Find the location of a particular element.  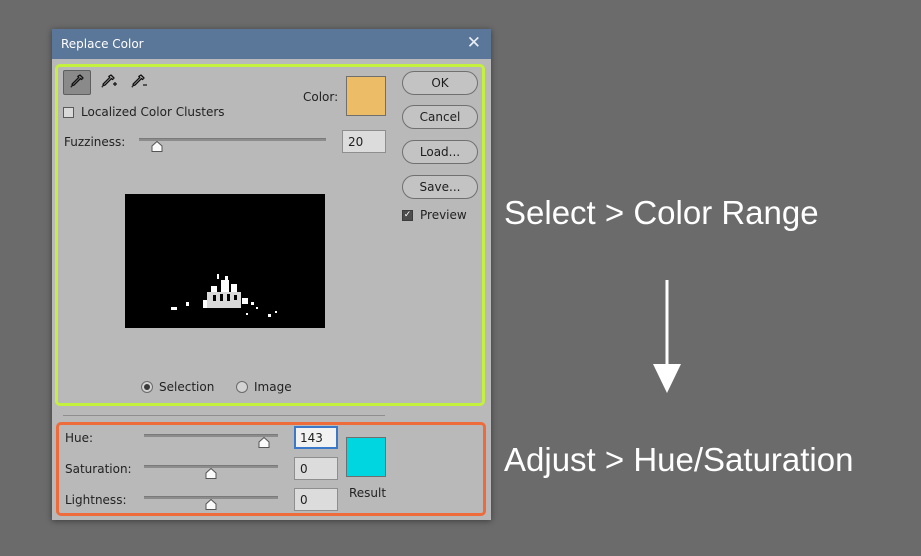

image-radio is located at coordinates (242, 387).